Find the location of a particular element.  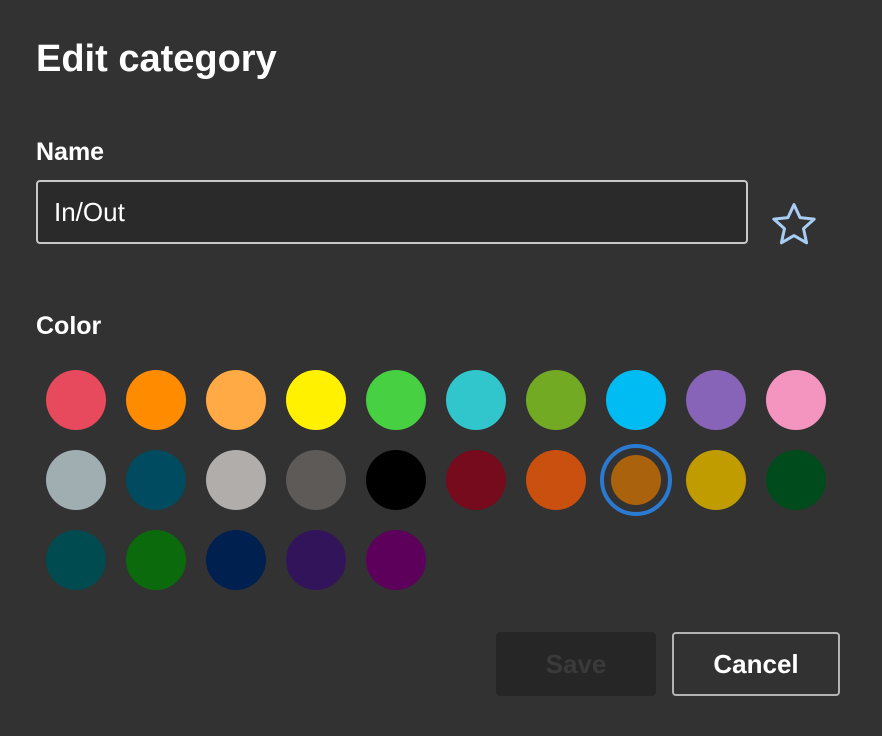

save-button: Save is located at coordinates (576, 664).